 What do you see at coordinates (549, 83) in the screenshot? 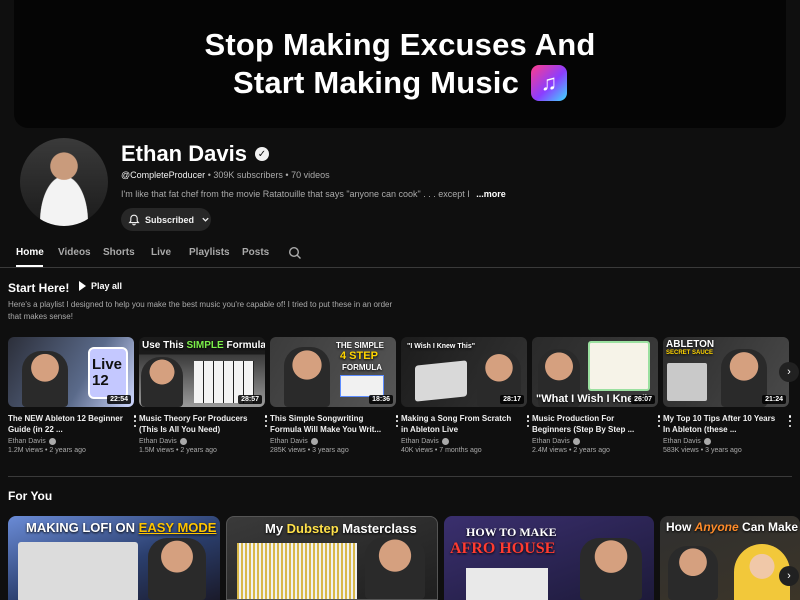
I see `music-note-icon: ♫` at bounding box center [549, 83].